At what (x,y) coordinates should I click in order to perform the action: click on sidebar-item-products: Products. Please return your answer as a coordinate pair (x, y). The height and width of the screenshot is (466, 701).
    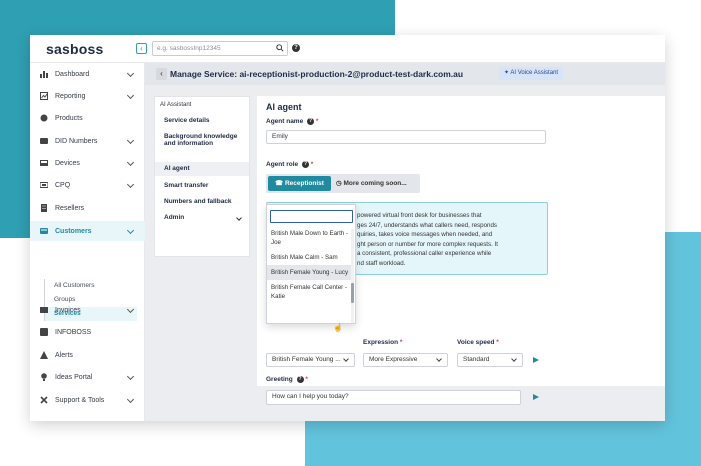
    Looking at the image, I should click on (87, 118).